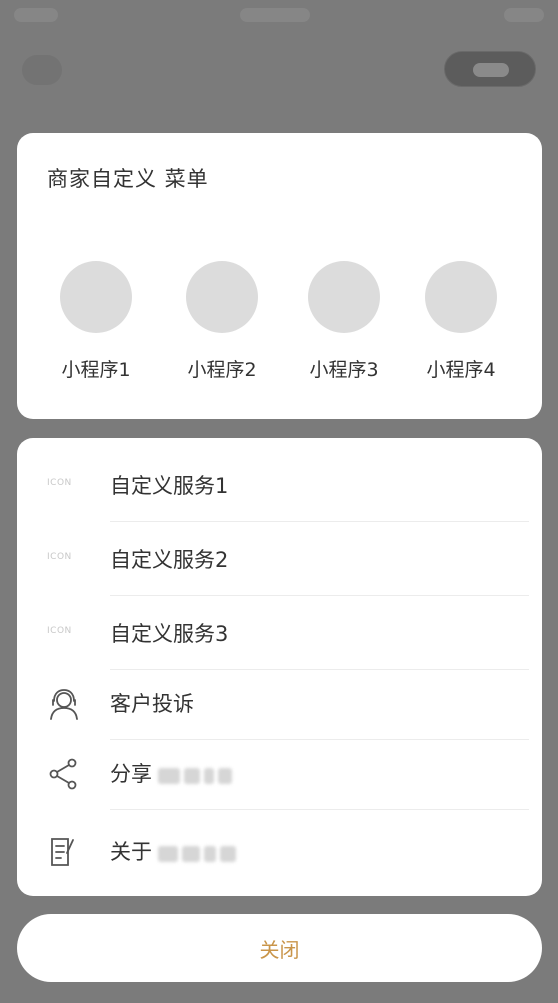  Describe the element at coordinates (275, 15) in the screenshot. I see `status-carrier` at that location.